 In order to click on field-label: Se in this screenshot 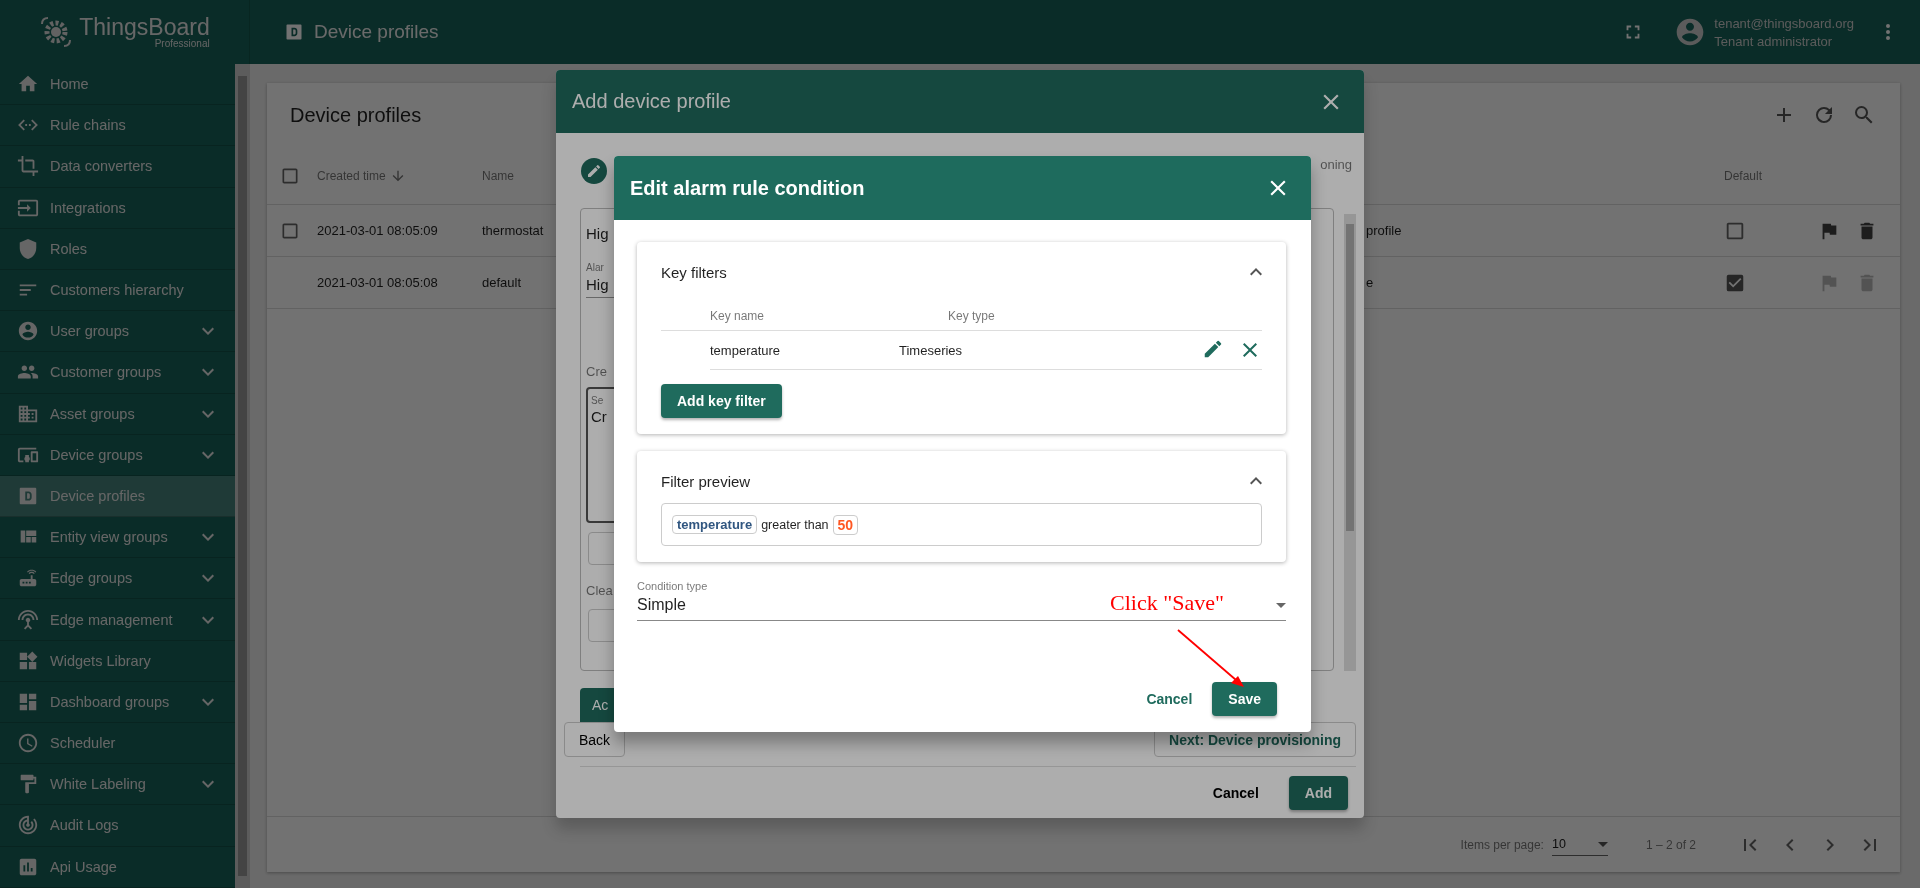, I will do `click(597, 400)`.